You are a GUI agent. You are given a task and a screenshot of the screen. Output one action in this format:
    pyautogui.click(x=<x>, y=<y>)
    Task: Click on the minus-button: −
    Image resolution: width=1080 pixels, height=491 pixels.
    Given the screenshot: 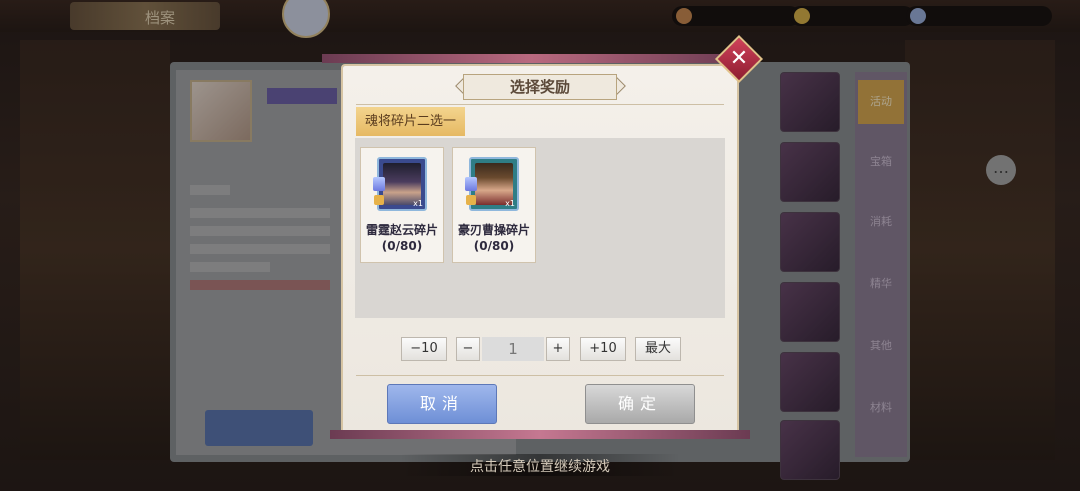 What is the action you would take?
    pyautogui.click(x=468, y=349)
    